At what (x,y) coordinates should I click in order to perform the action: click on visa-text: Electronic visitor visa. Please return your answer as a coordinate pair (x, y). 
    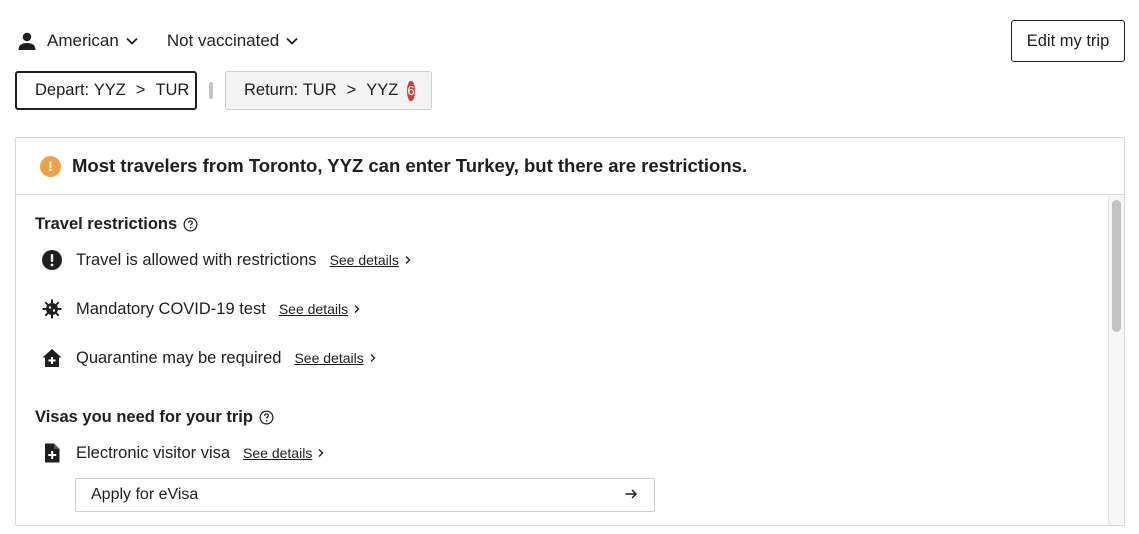
    Looking at the image, I should click on (153, 452).